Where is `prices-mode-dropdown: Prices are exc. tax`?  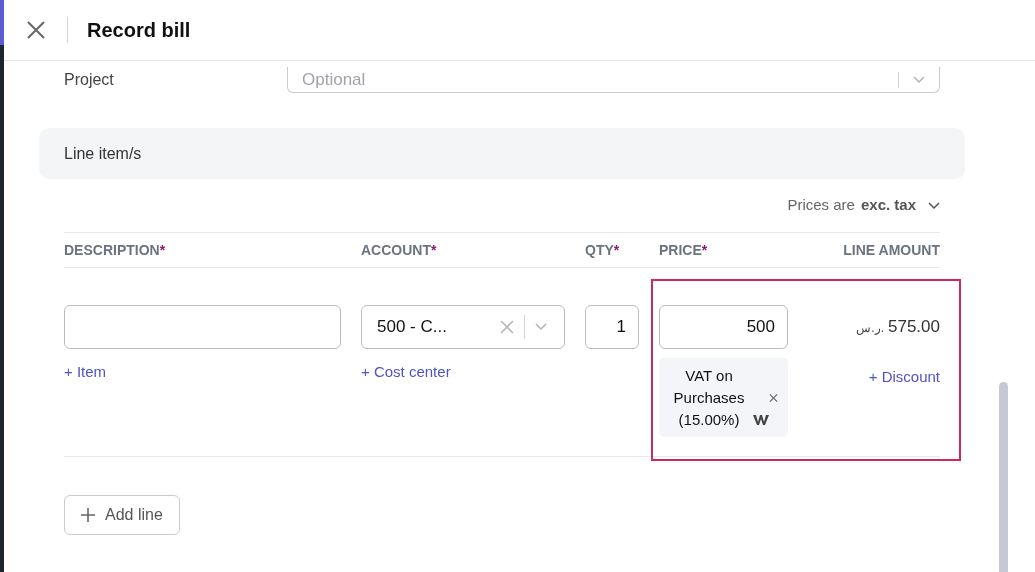 prices-mode-dropdown: Prices are exc. tax is located at coordinates (863, 205).